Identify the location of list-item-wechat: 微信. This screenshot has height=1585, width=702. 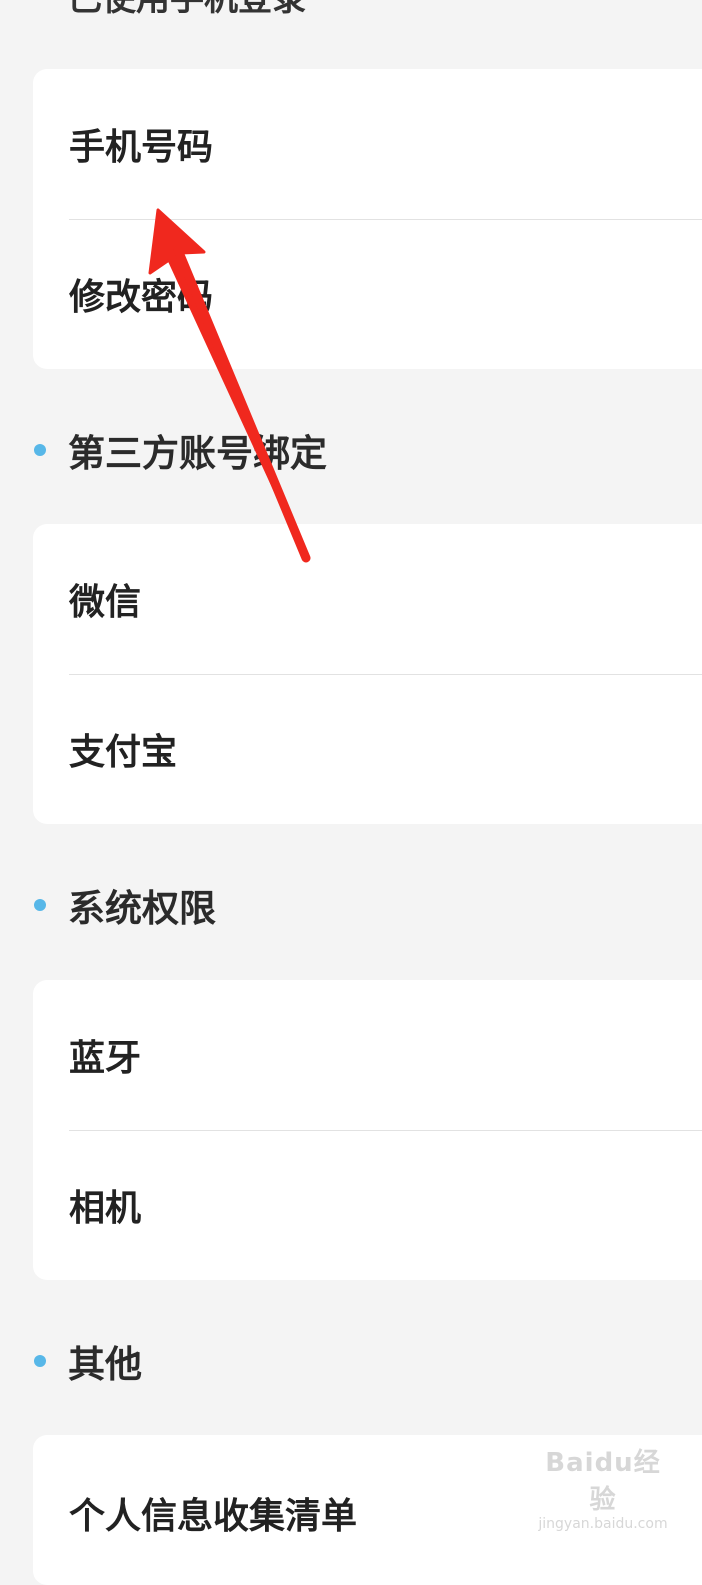
(367, 599).